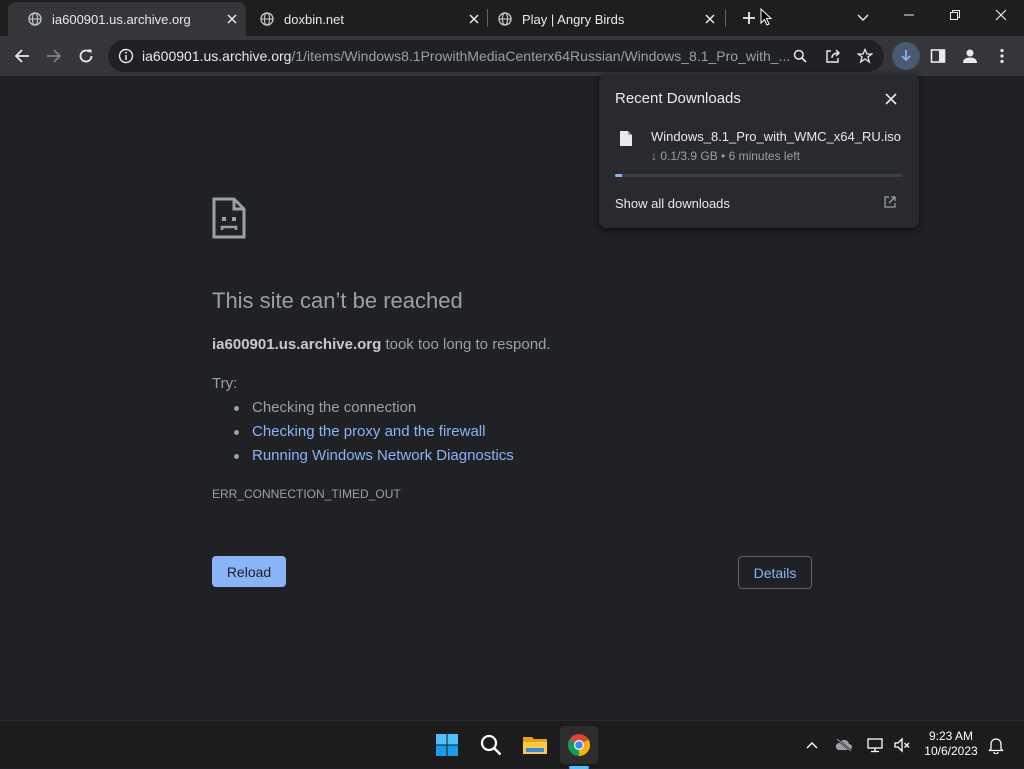 The width and height of the screenshot is (1024, 769). What do you see at coordinates (766, 17) in the screenshot?
I see `mouse-cursor-icon` at bounding box center [766, 17].